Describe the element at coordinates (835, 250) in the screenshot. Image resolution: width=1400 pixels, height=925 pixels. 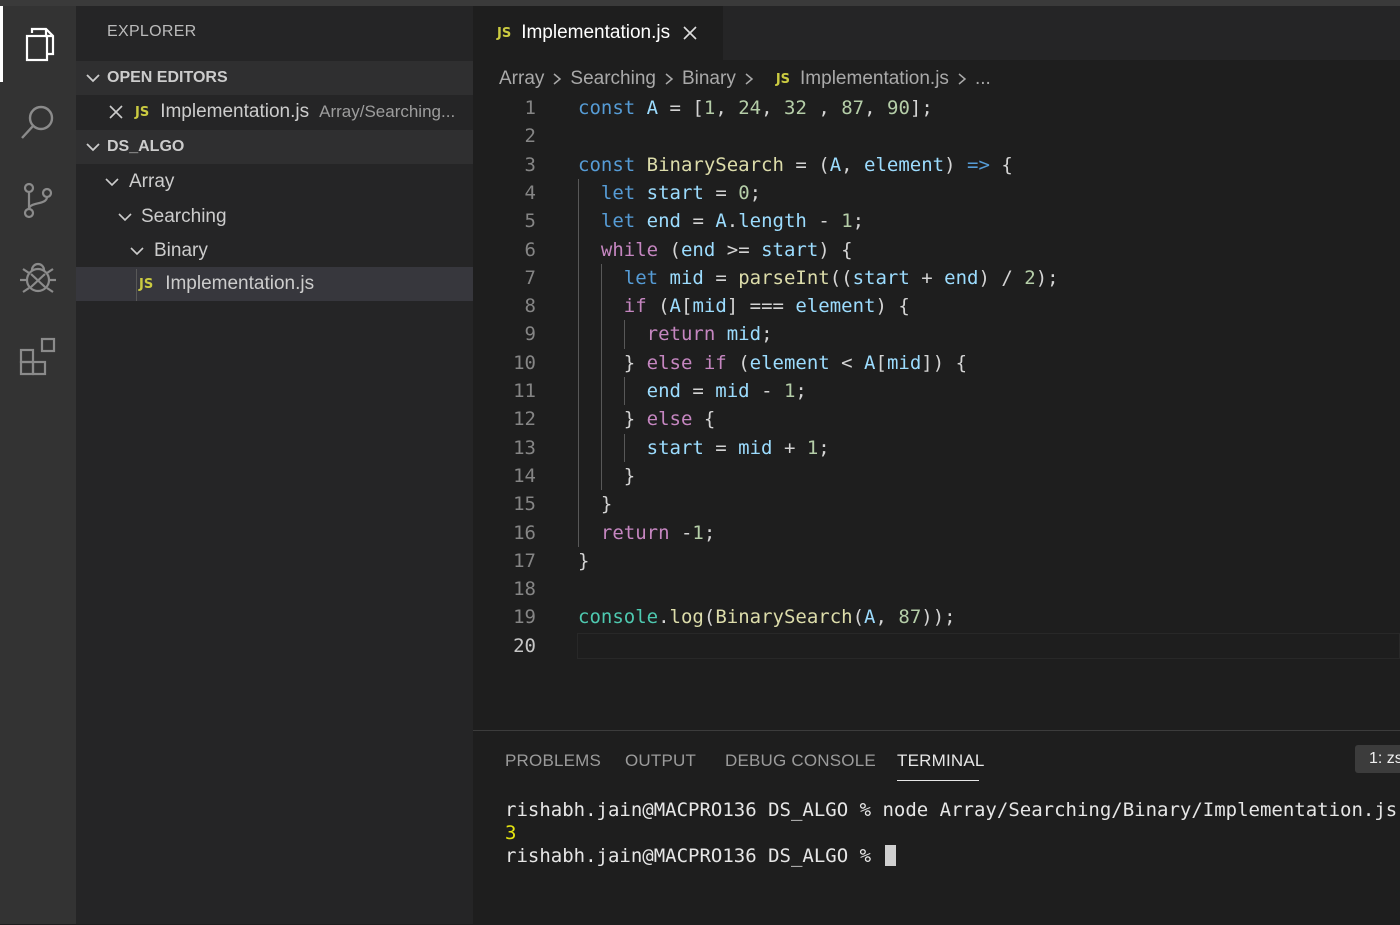
I see `code-token: ) {` at that location.